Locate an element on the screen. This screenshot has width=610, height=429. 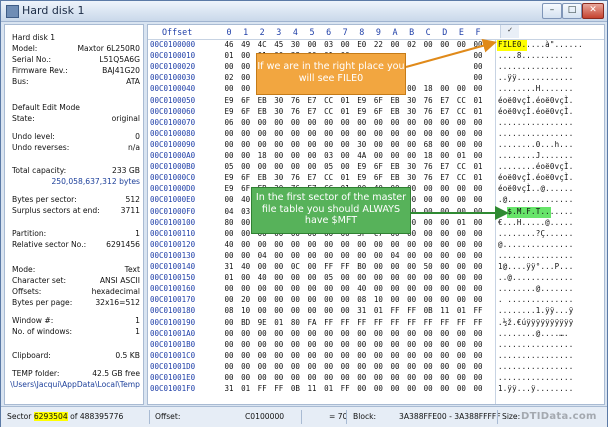
hex-byte: E7 is located at coordinates (445, 166).